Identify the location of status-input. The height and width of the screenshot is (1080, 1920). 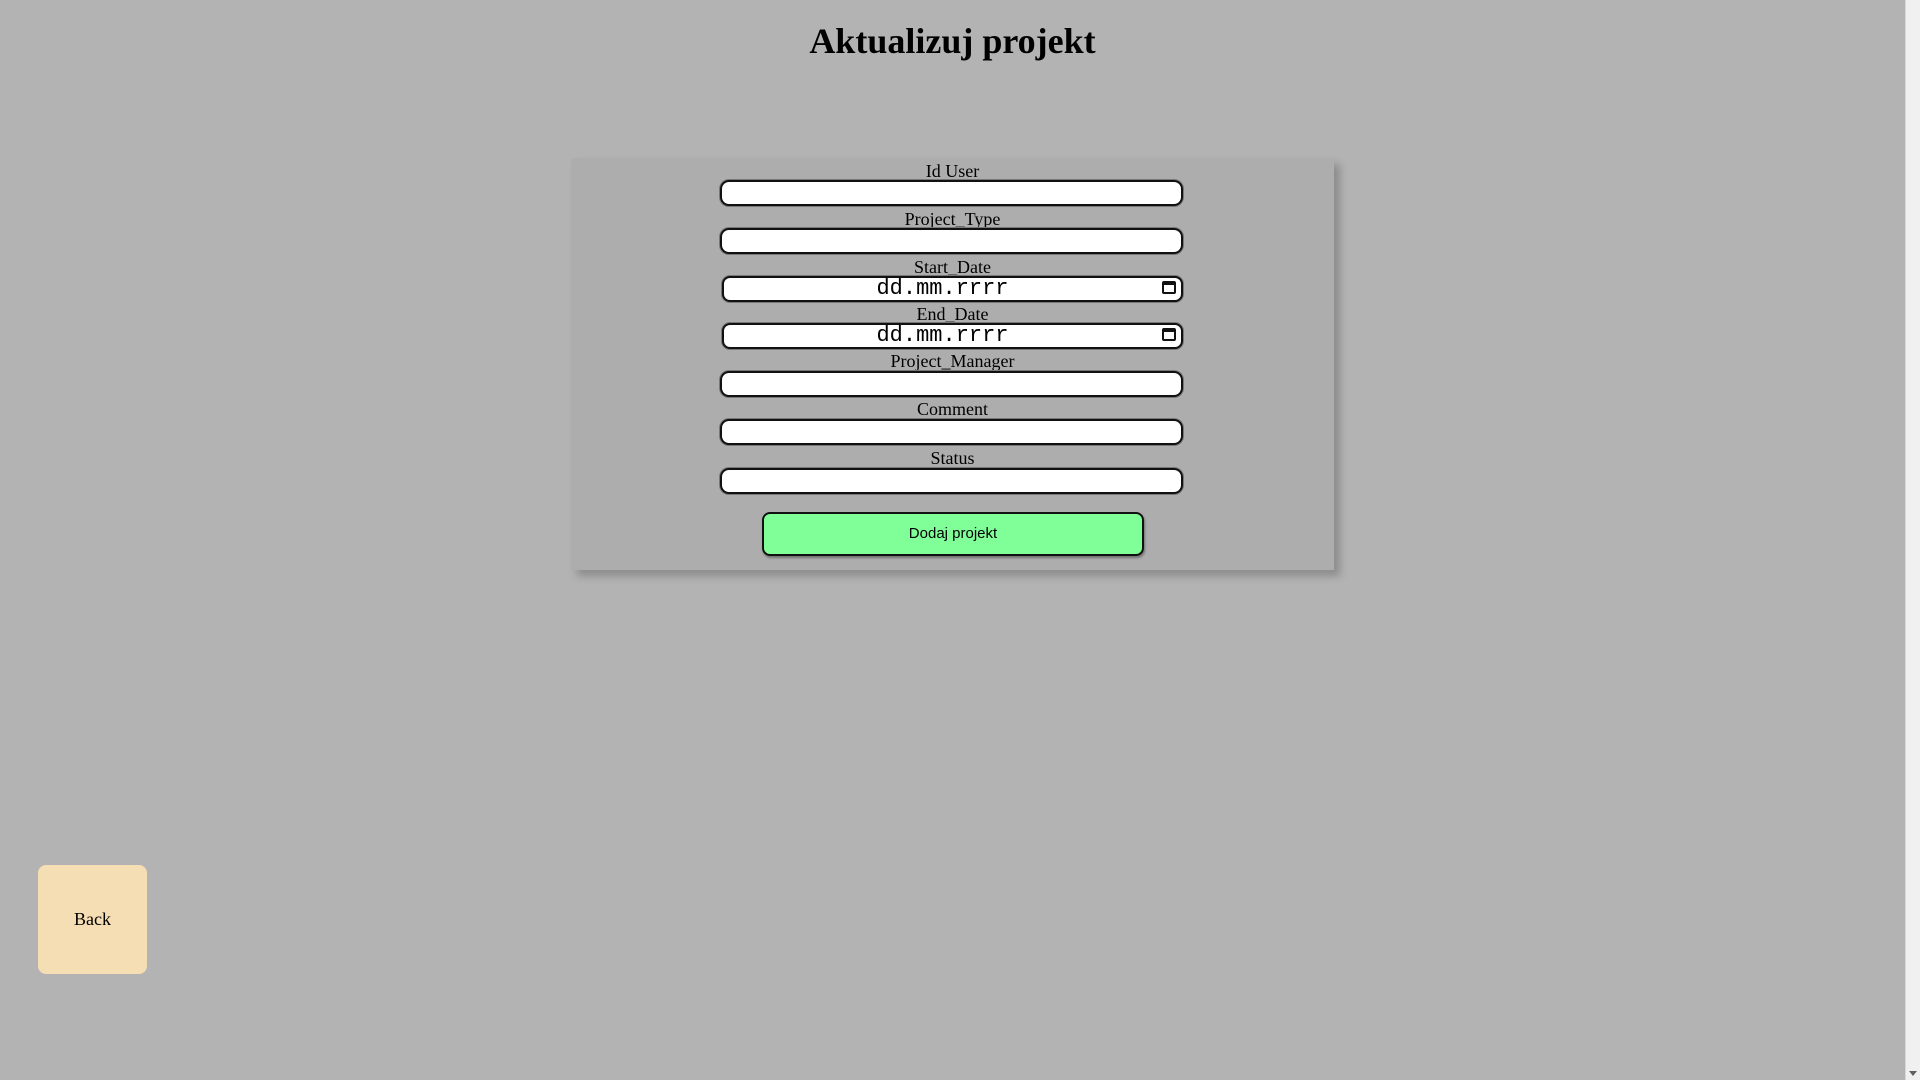
(951, 481).